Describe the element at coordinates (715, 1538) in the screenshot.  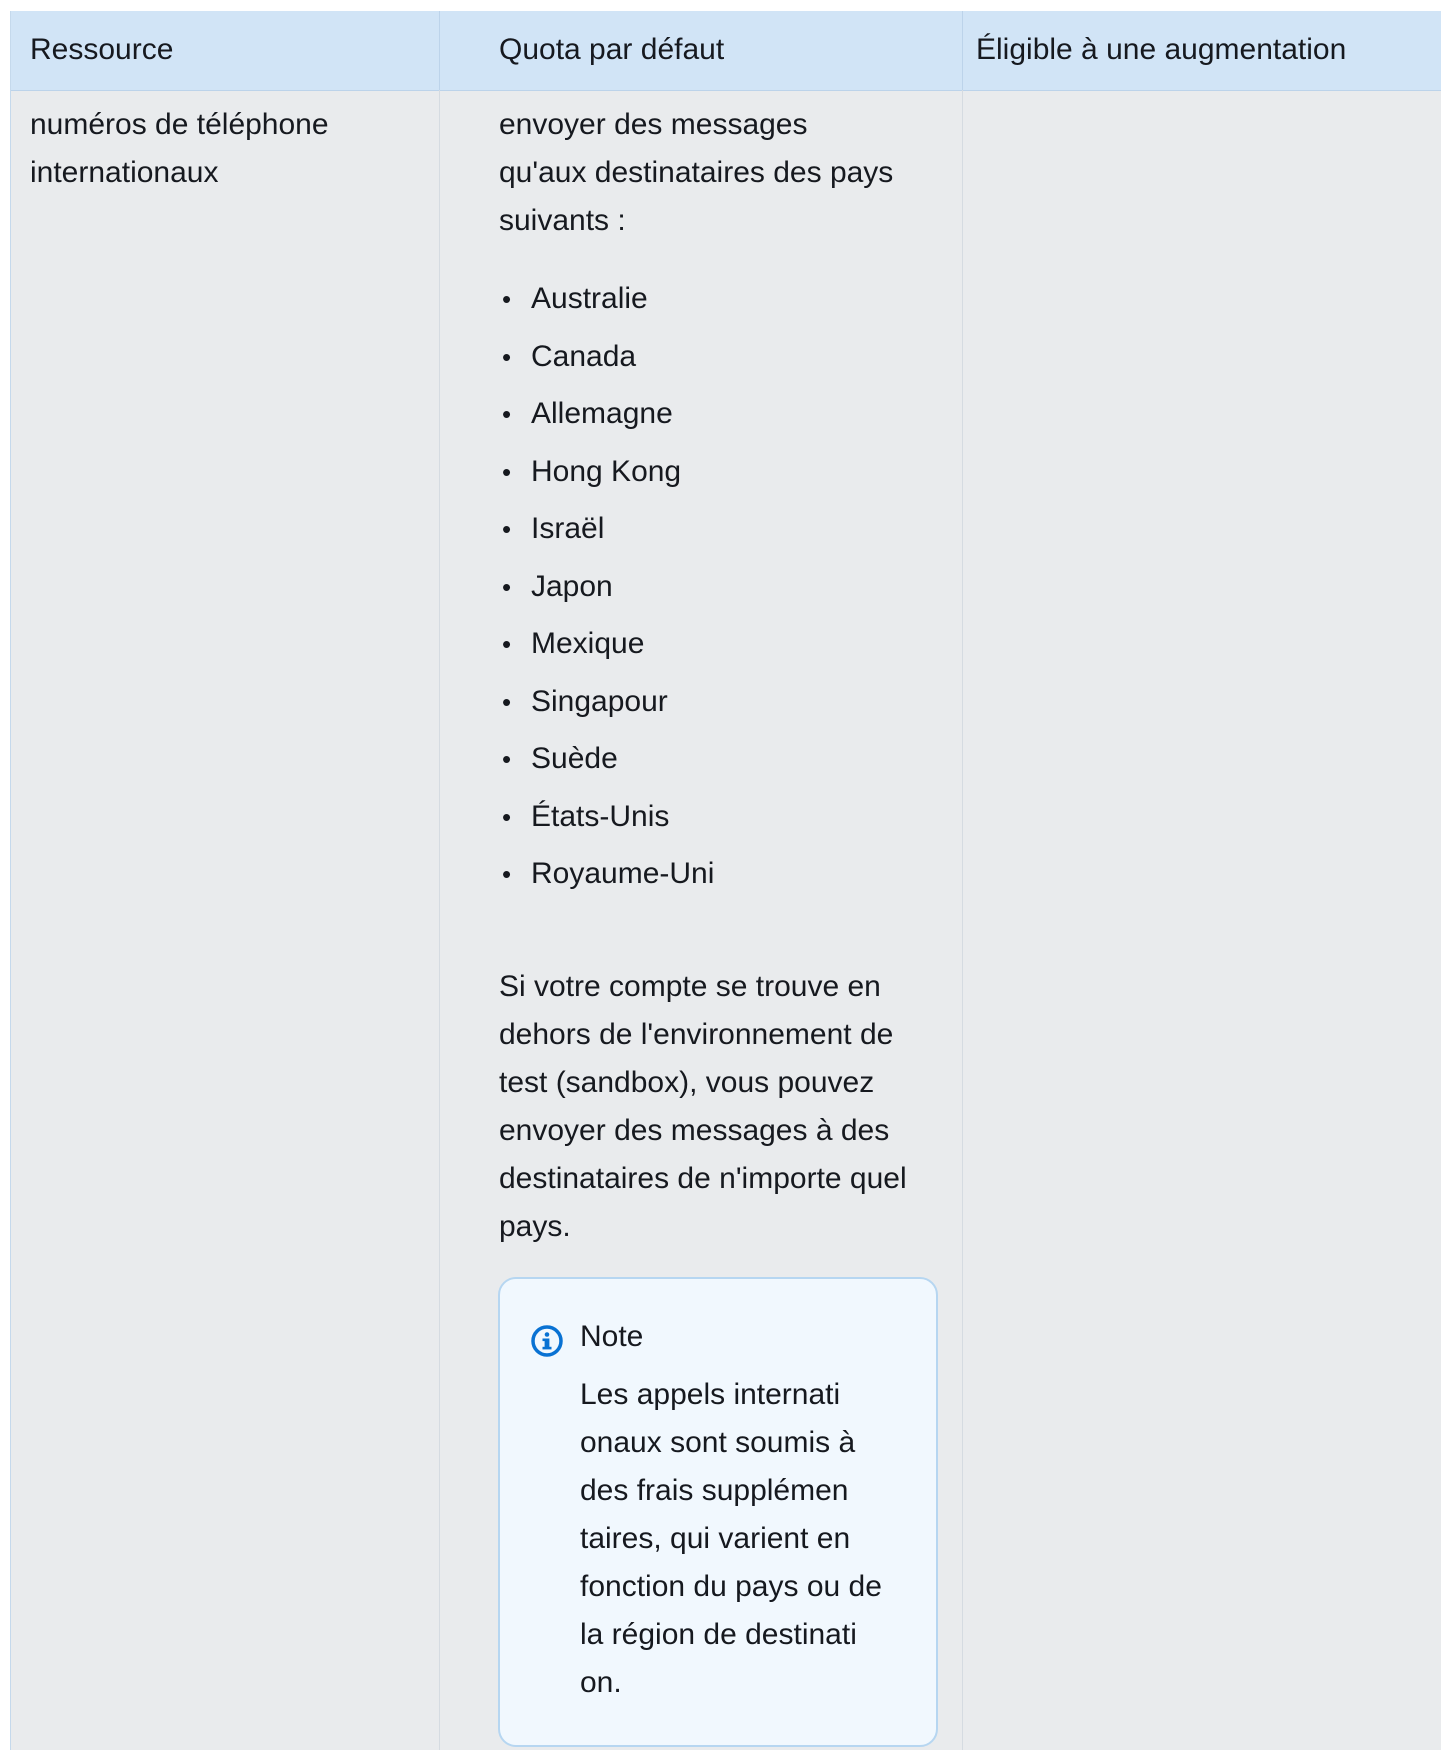
I see `note-line: taires, qui varient en` at that location.